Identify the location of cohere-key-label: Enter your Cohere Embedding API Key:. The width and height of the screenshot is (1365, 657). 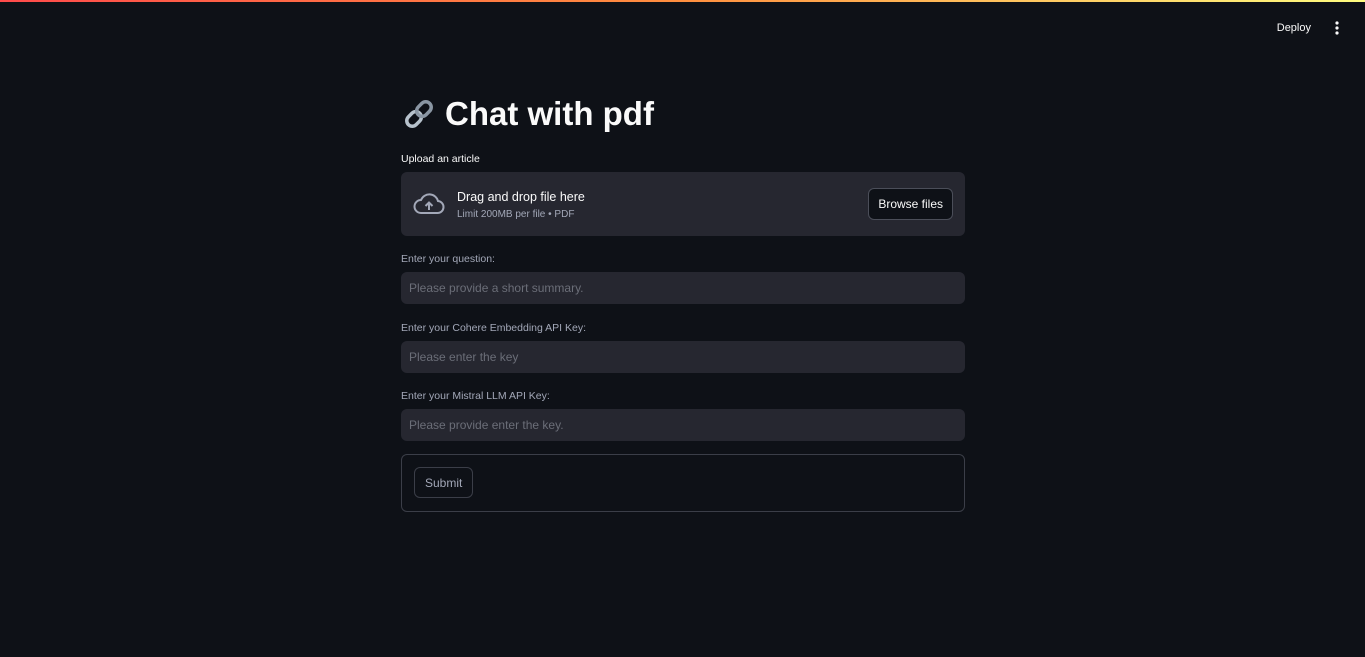
(494, 328).